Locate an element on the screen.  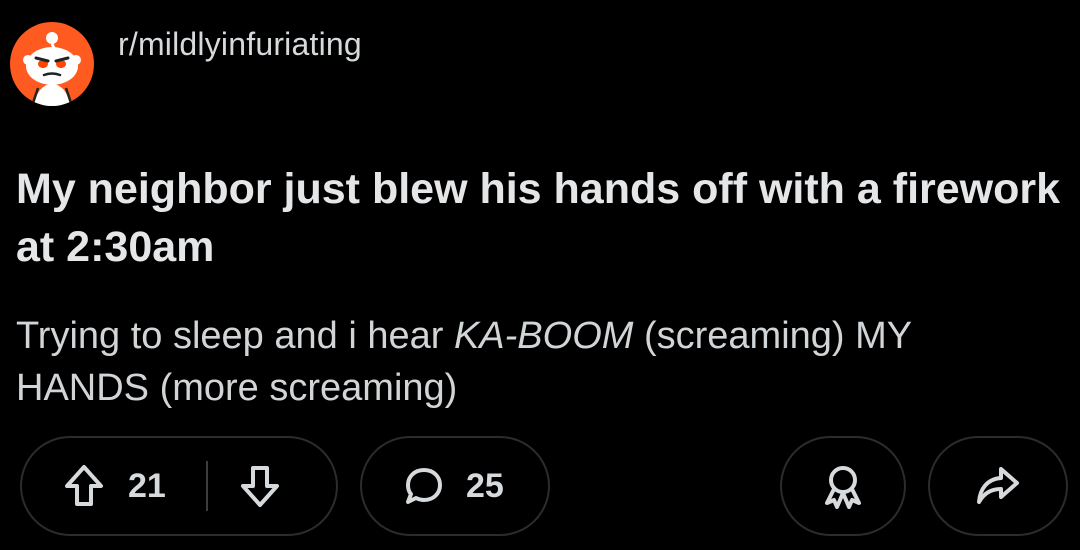
downvote-button is located at coordinates (260, 486).